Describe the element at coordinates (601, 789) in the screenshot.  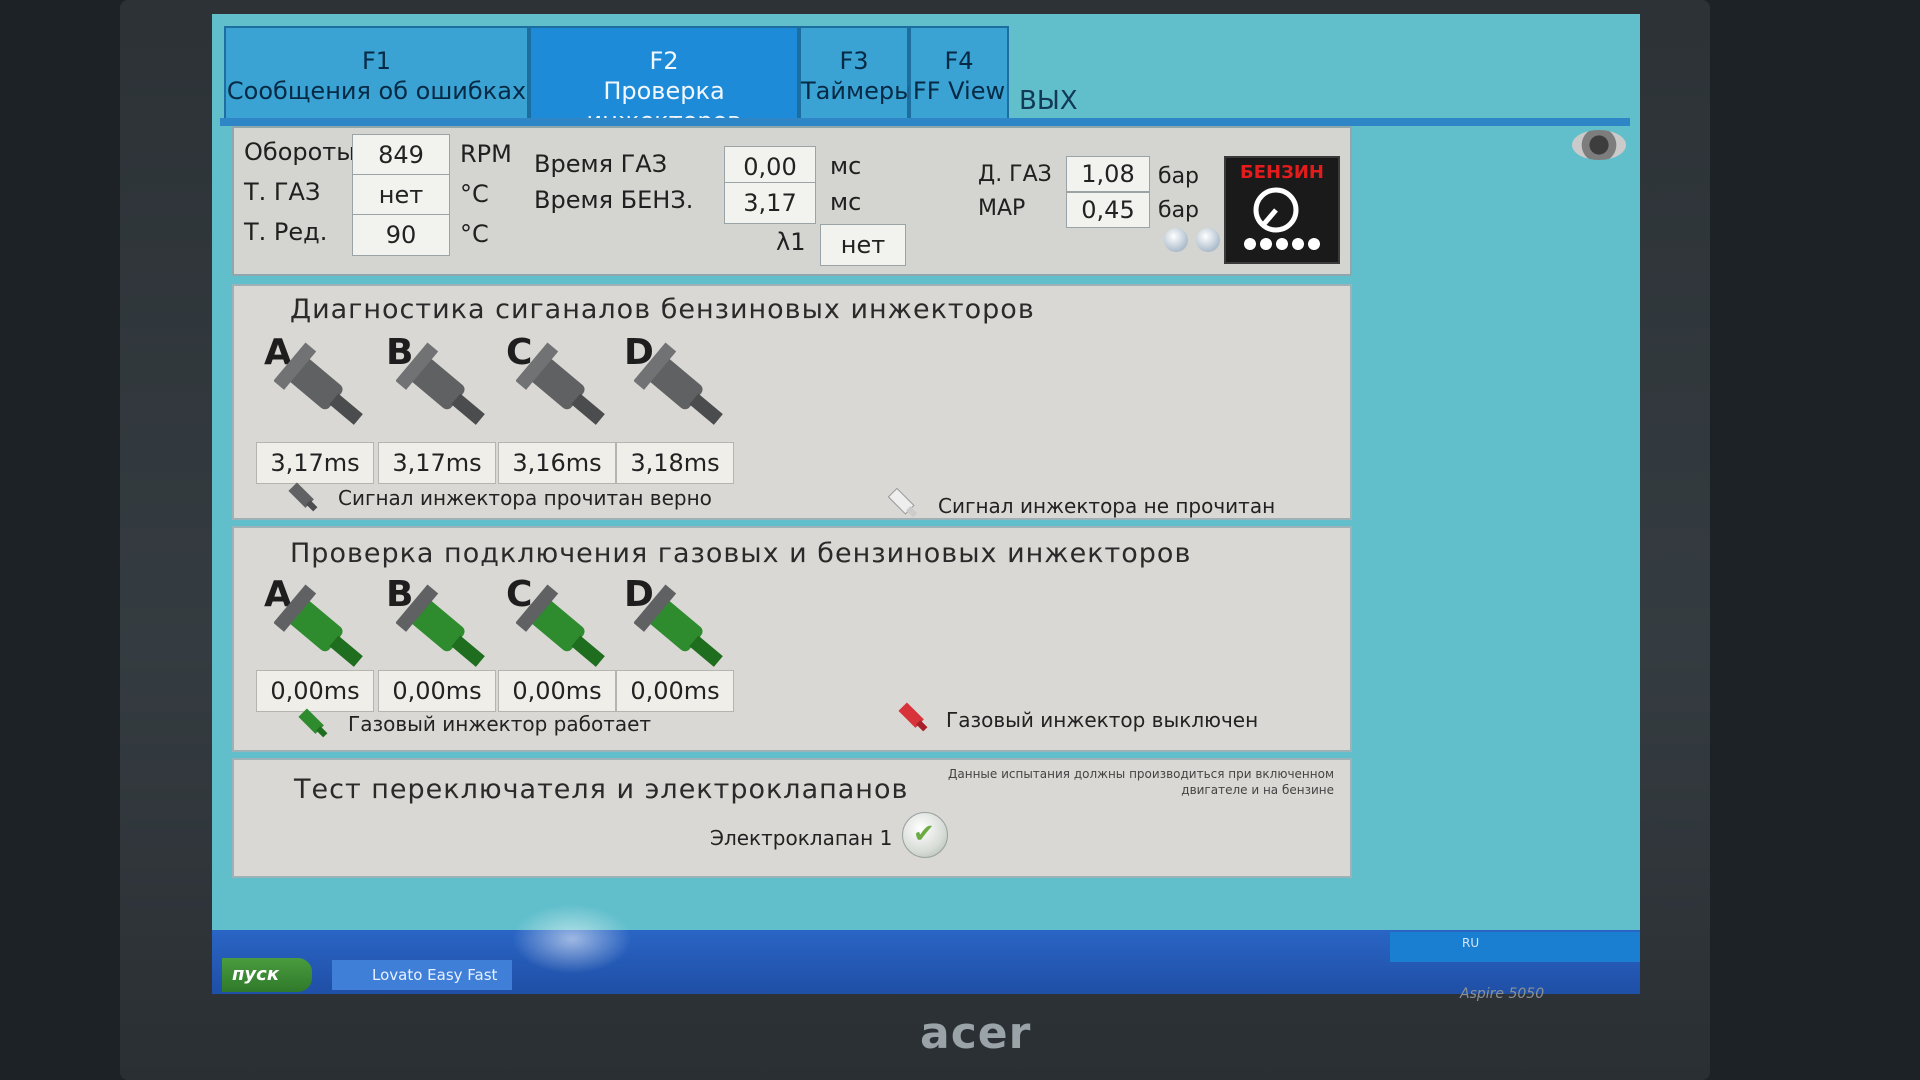
I see `section-title: Тест переключателя и электроклапанов` at that location.